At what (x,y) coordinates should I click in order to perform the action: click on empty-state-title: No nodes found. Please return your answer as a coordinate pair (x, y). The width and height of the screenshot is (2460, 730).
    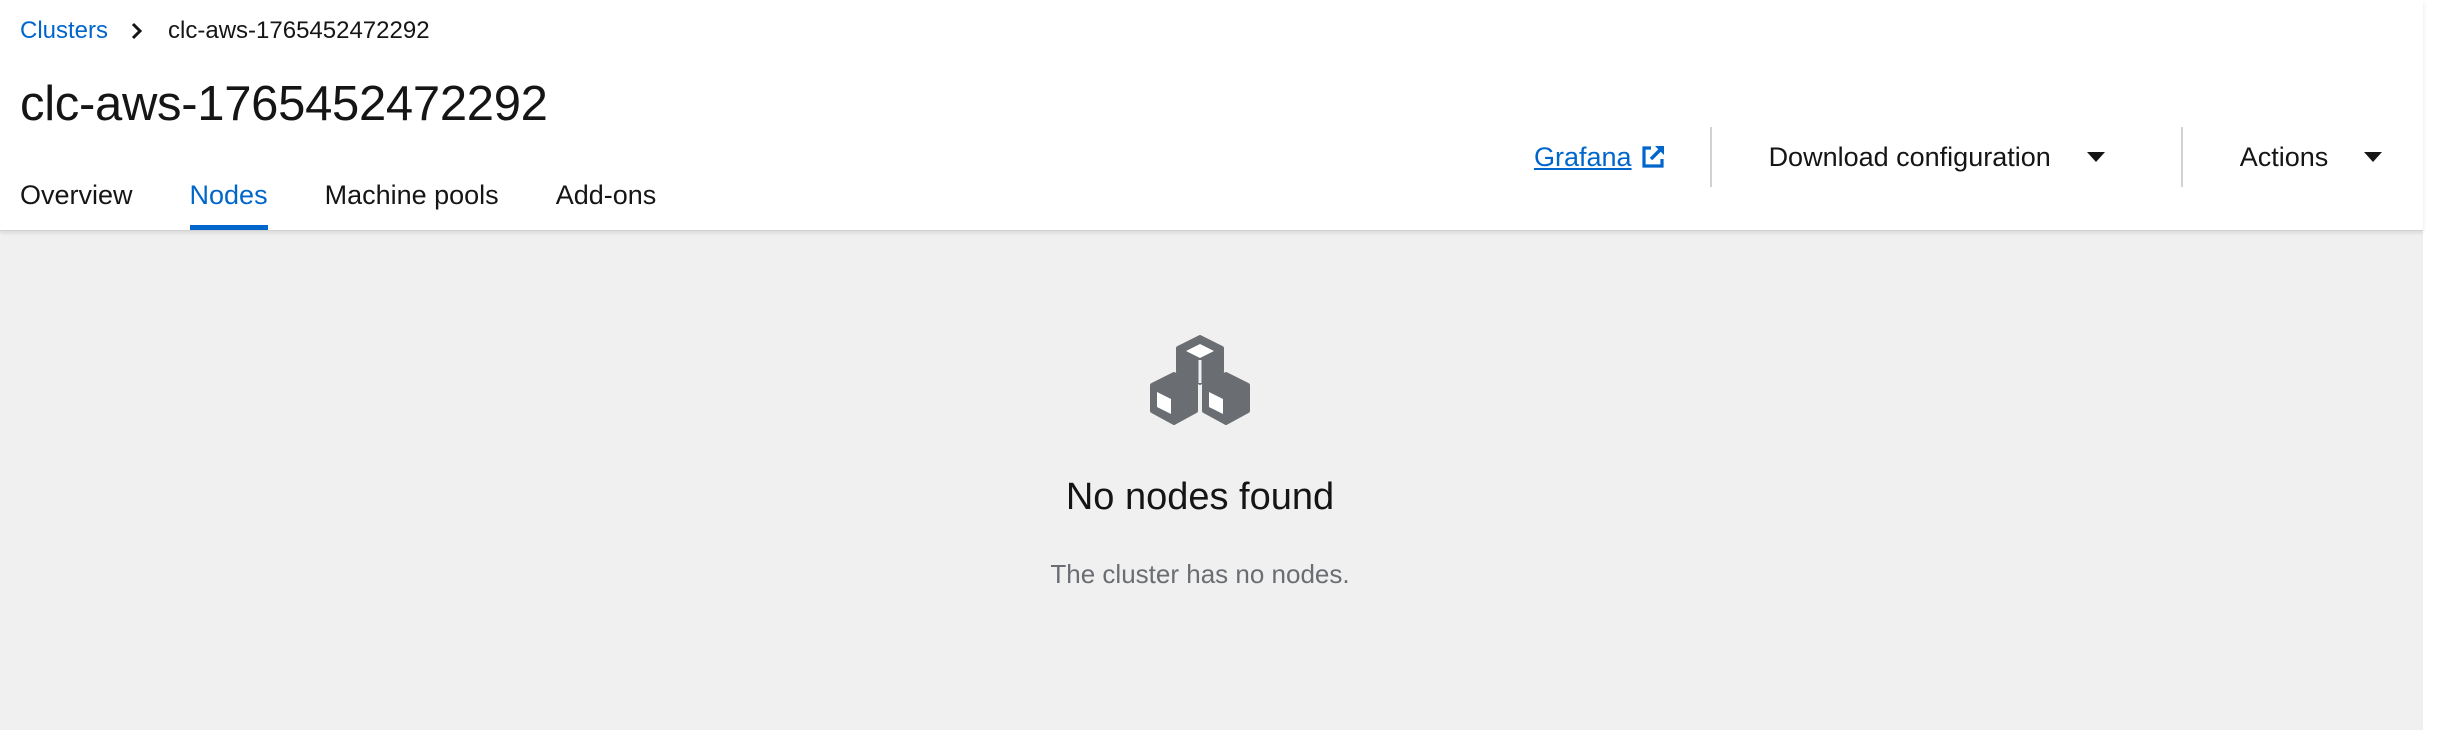
    Looking at the image, I should click on (1200, 497).